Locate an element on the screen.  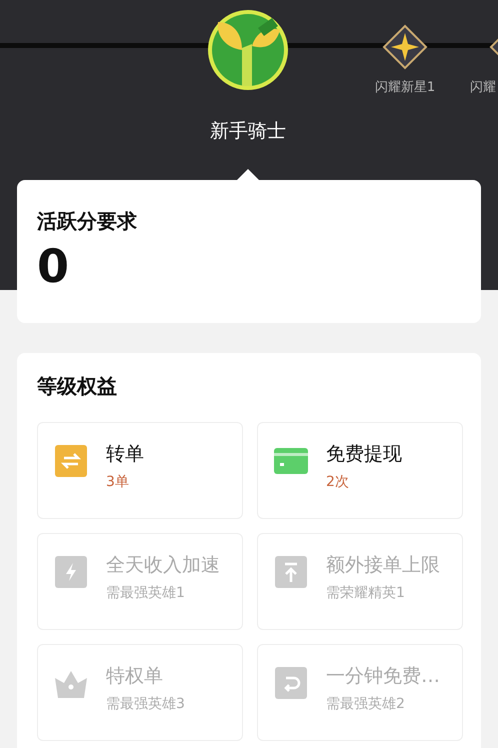
benefit-tile: 免费提现 2次 is located at coordinates (360, 470).